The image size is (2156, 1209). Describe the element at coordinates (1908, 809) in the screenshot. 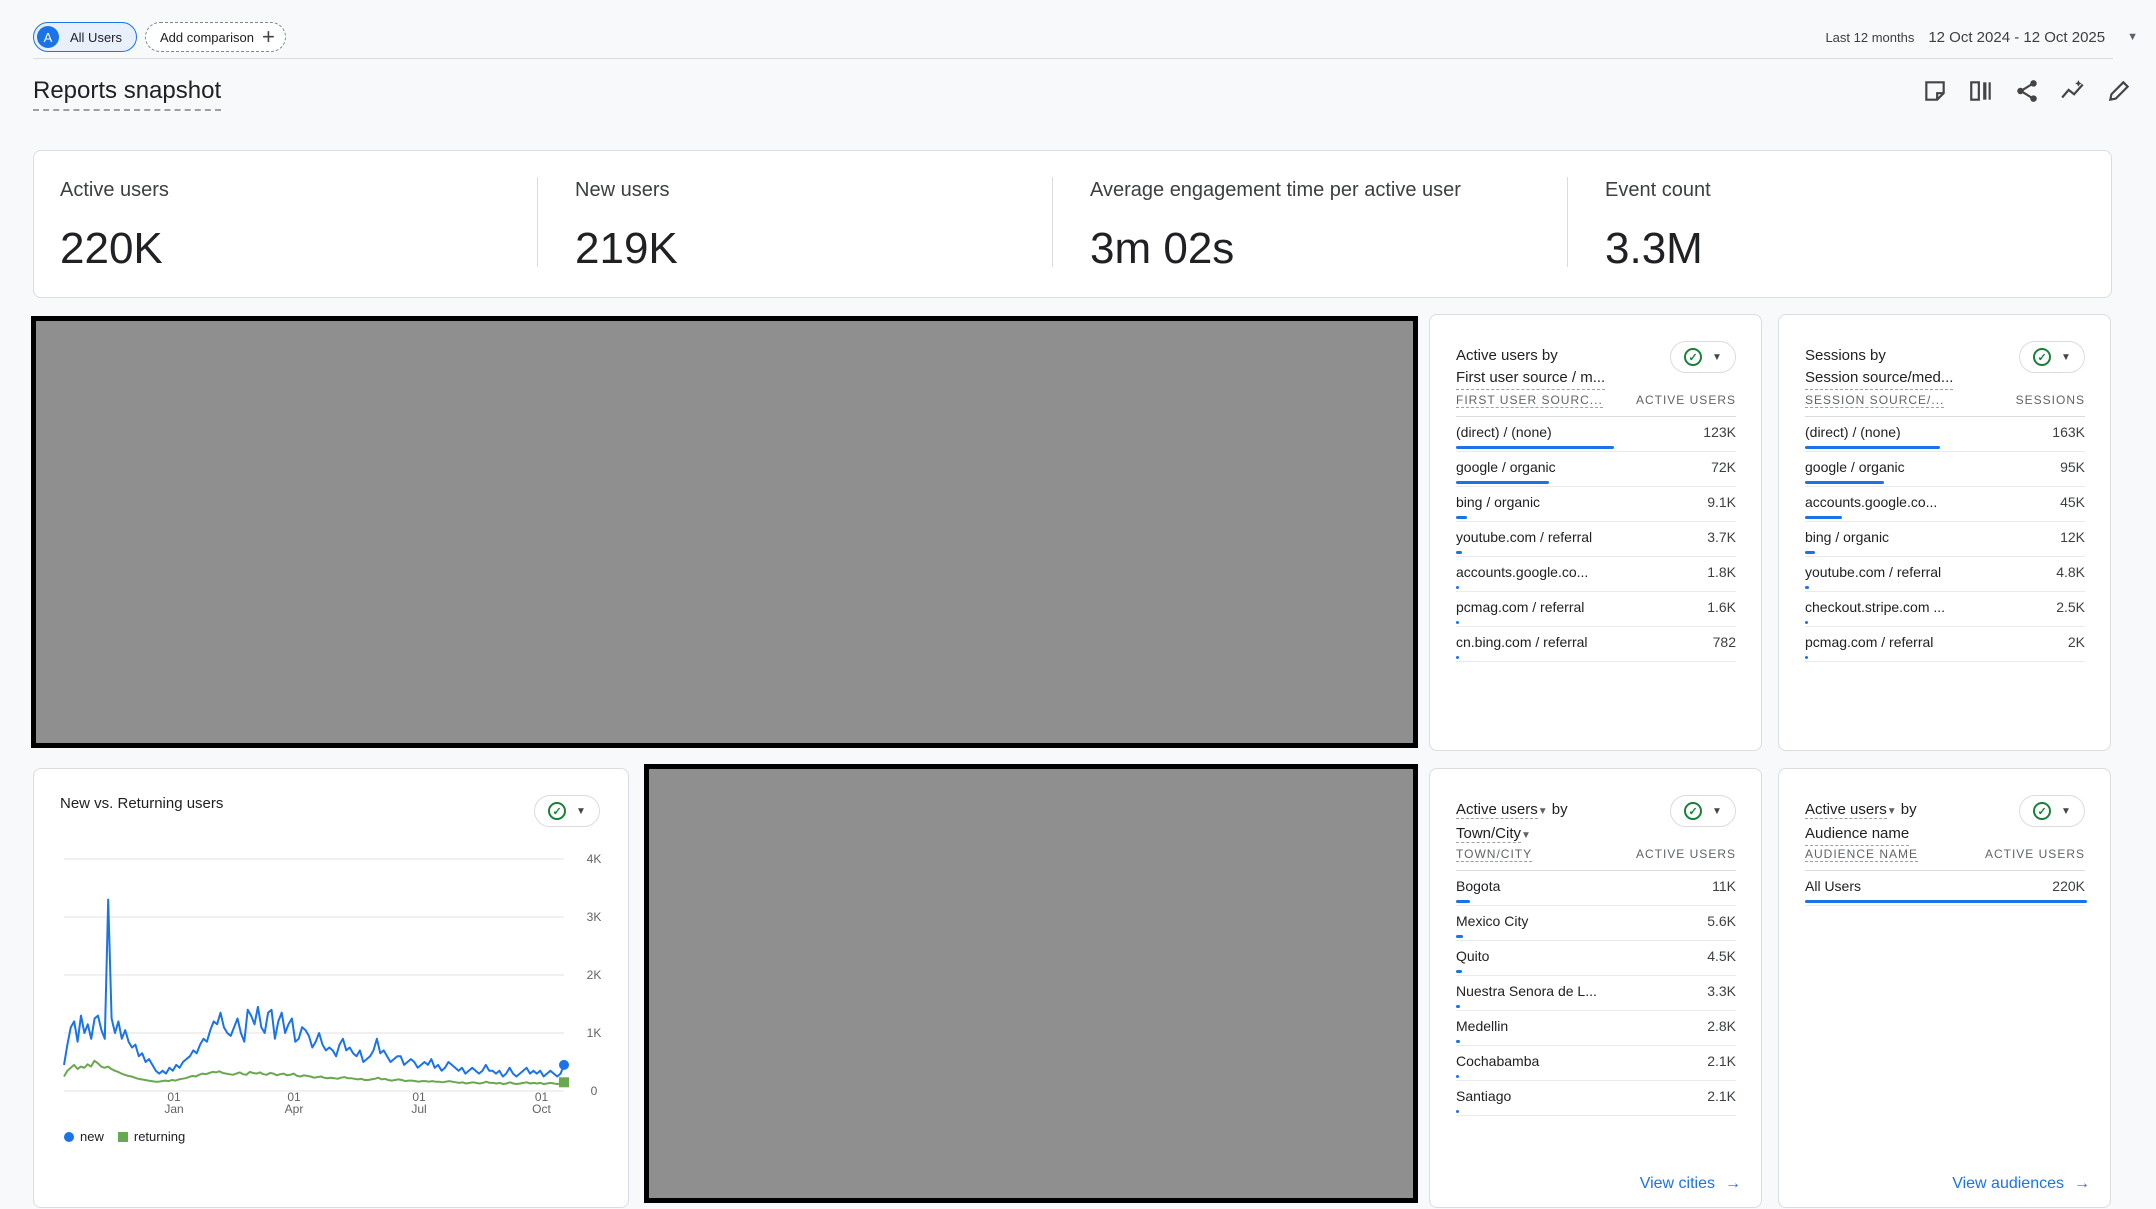

I see `card-title-by: by` at that location.